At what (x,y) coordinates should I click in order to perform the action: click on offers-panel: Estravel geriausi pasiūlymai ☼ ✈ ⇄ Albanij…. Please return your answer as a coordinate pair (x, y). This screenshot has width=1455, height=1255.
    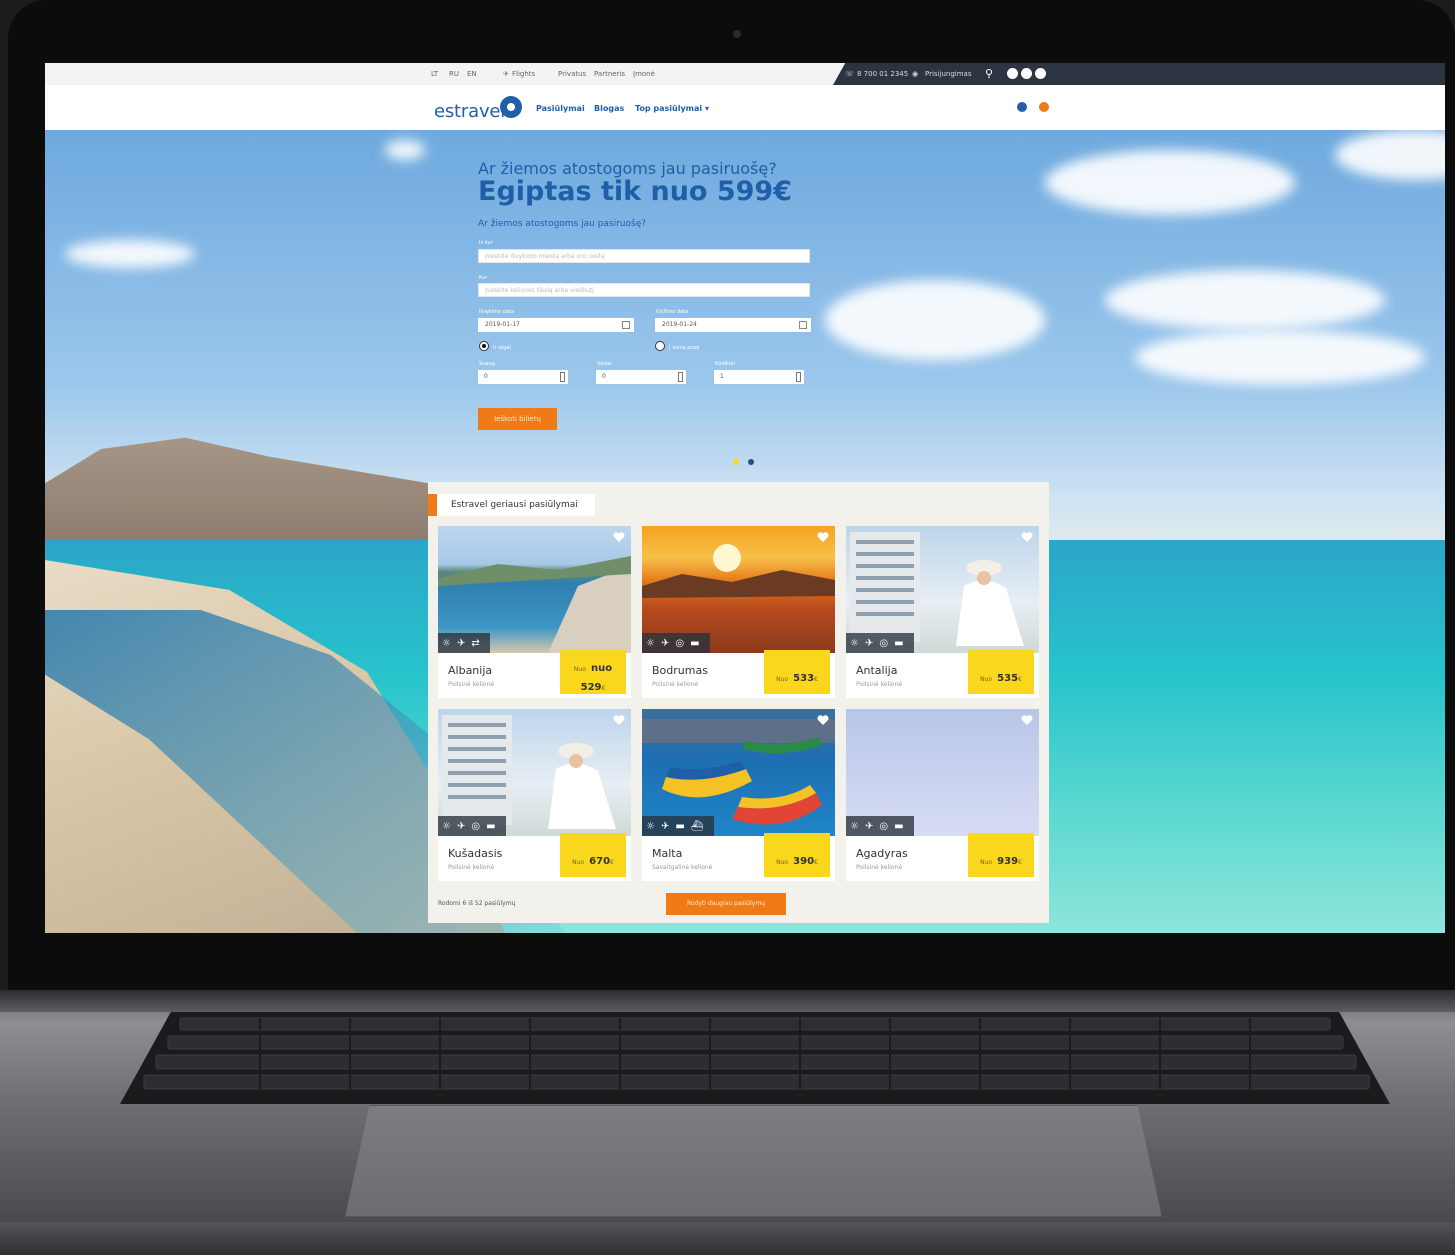
    Looking at the image, I should click on (738, 702).